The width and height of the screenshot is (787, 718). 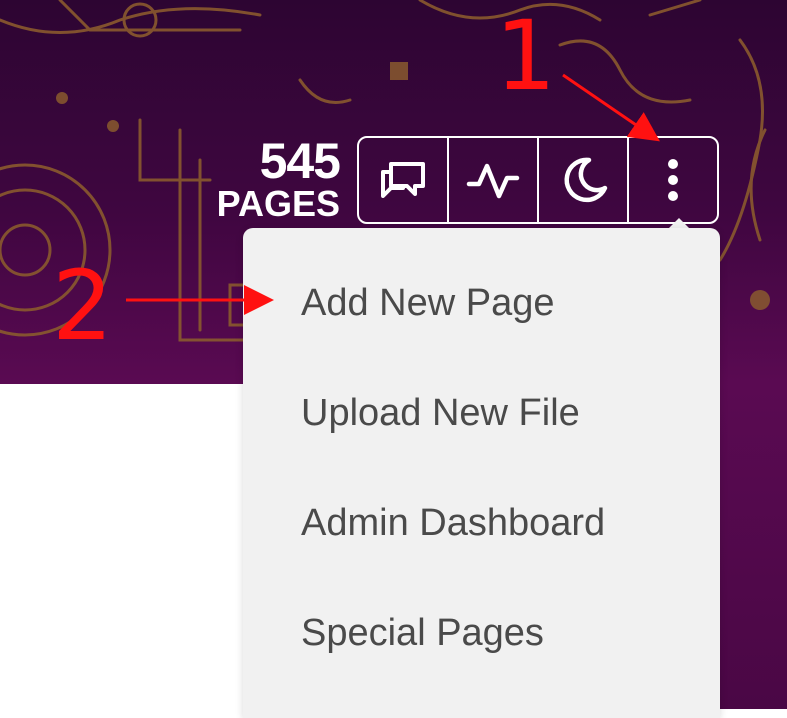 I want to click on more-options-button, so click(x=673, y=180).